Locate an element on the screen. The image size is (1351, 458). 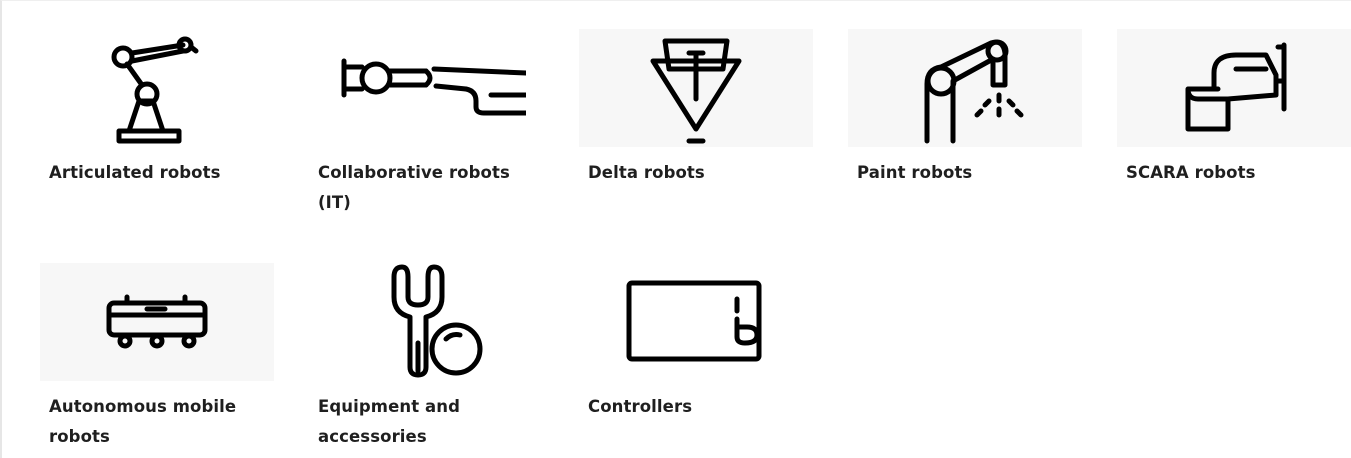
collaborative-robot-icon is located at coordinates (433, 87).